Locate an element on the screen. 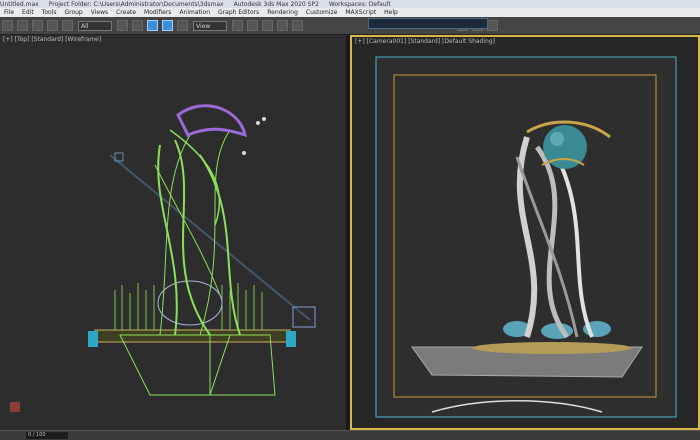 This screenshot has width=700, height=440. align-icon is located at coordinates (282, 25).